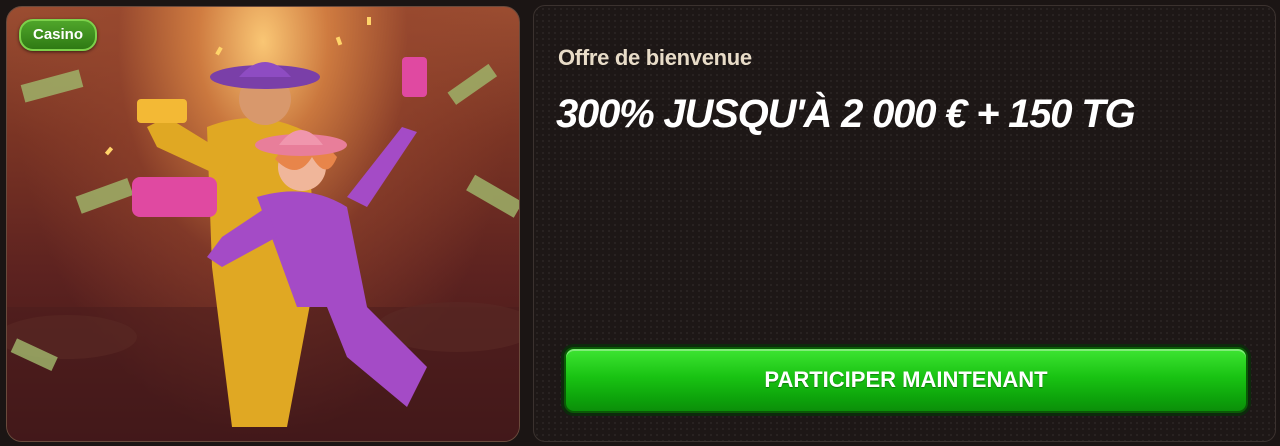  What do you see at coordinates (58, 35) in the screenshot?
I see `casino-badge: Casino` at bounding box center [58, 35].